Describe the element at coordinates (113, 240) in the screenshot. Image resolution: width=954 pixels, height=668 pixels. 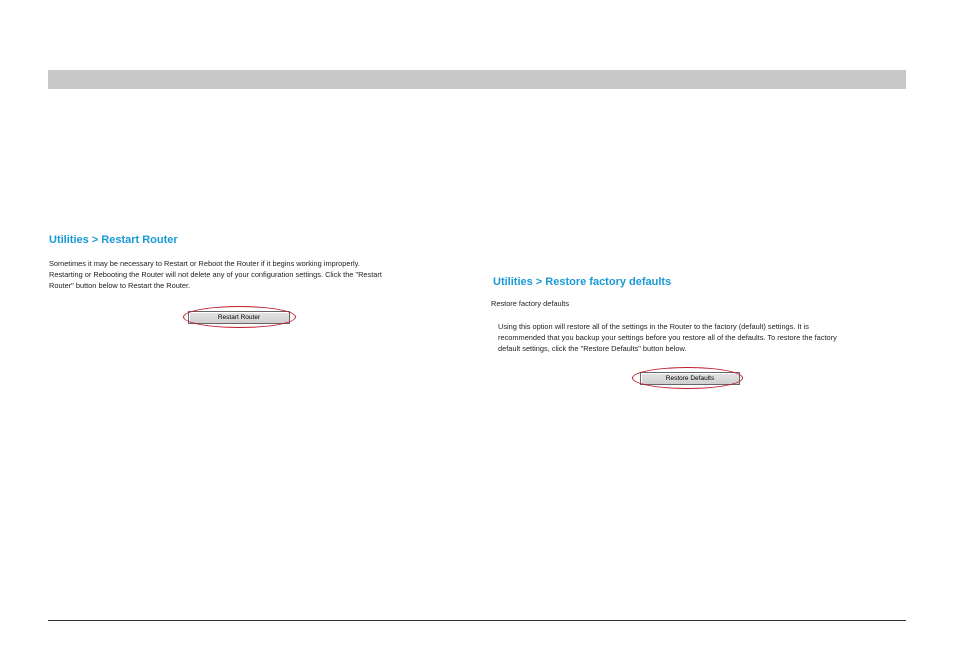
I see `restart-router-title: Utilities > Restart Router` at that location.